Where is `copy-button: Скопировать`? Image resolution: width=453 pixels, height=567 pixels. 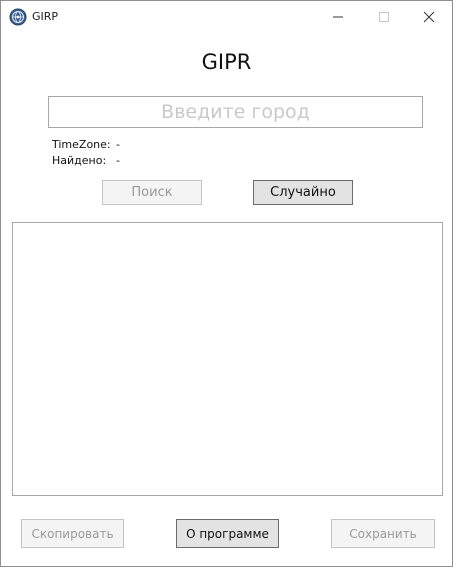 copy-button: Скопировать is located at coordinates (72, 533).